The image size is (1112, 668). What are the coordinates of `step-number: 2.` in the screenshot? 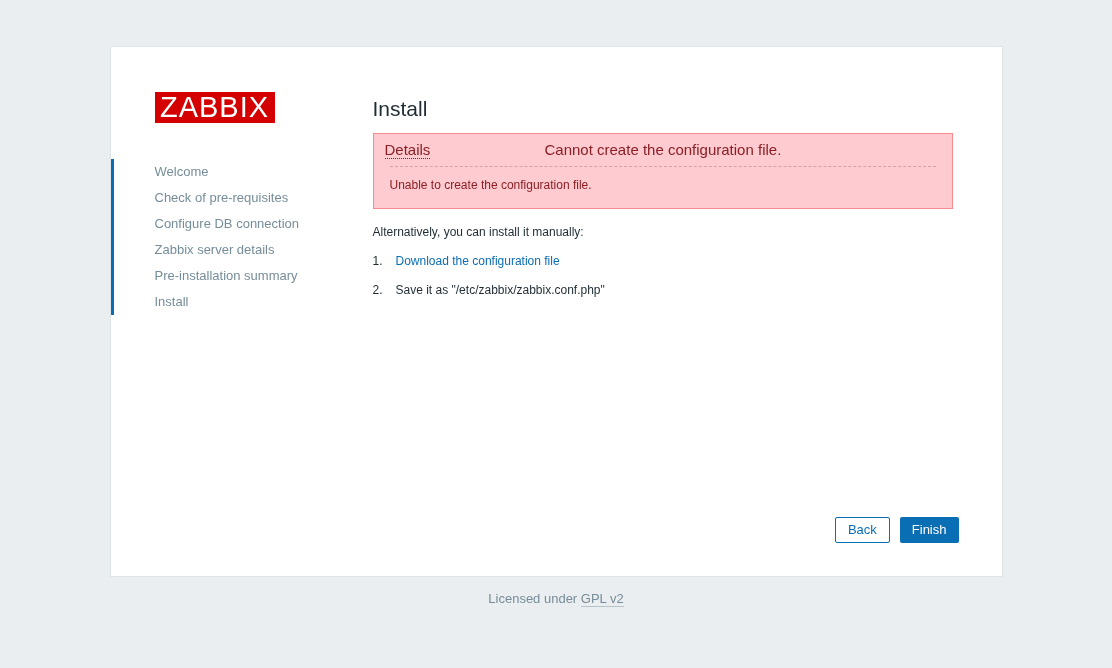 It's located at (378, 290).